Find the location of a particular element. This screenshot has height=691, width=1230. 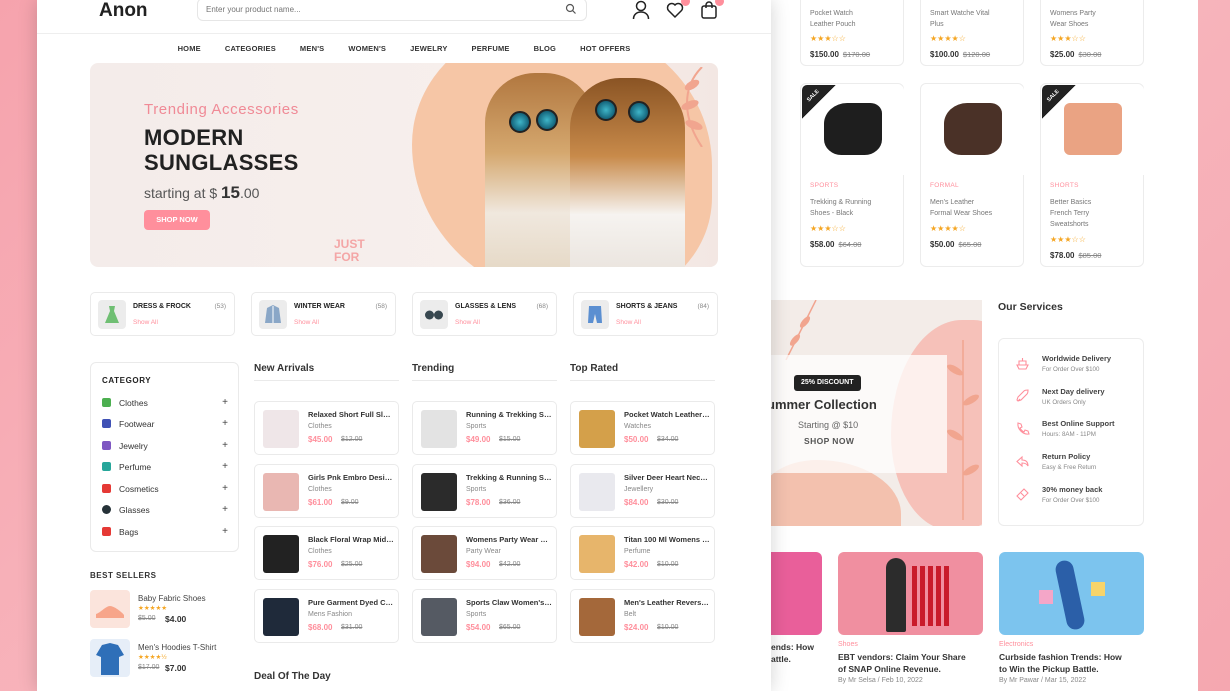

service-item: 30% money back For Order Over $100 is located at coordinates (1079, 499).